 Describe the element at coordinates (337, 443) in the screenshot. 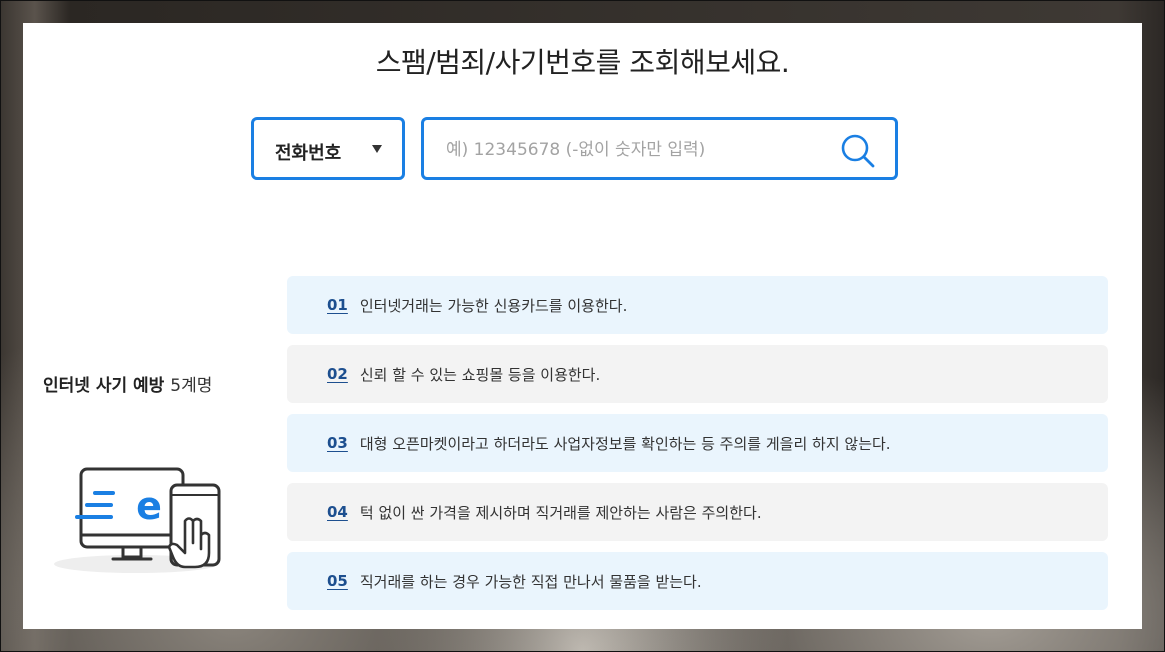

I see `tip-number: 03` at that location.